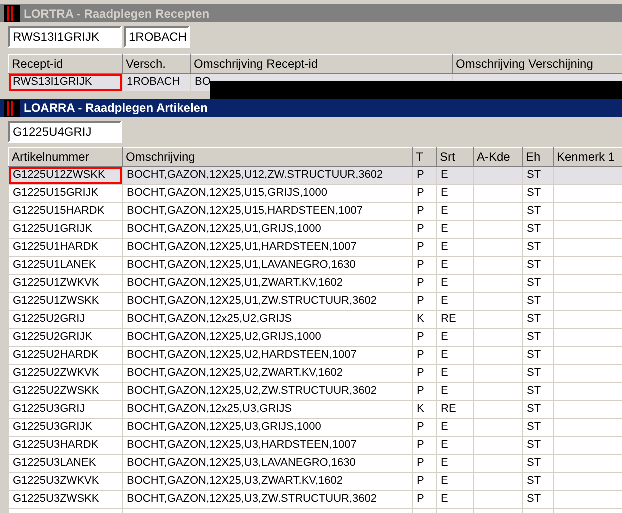 The height and width of the screenshot is (513, 622). What do you see at coordinates (65, 64) in the screenshot?
I see `column-header: Recept-id` at bounding box center [65, 64].